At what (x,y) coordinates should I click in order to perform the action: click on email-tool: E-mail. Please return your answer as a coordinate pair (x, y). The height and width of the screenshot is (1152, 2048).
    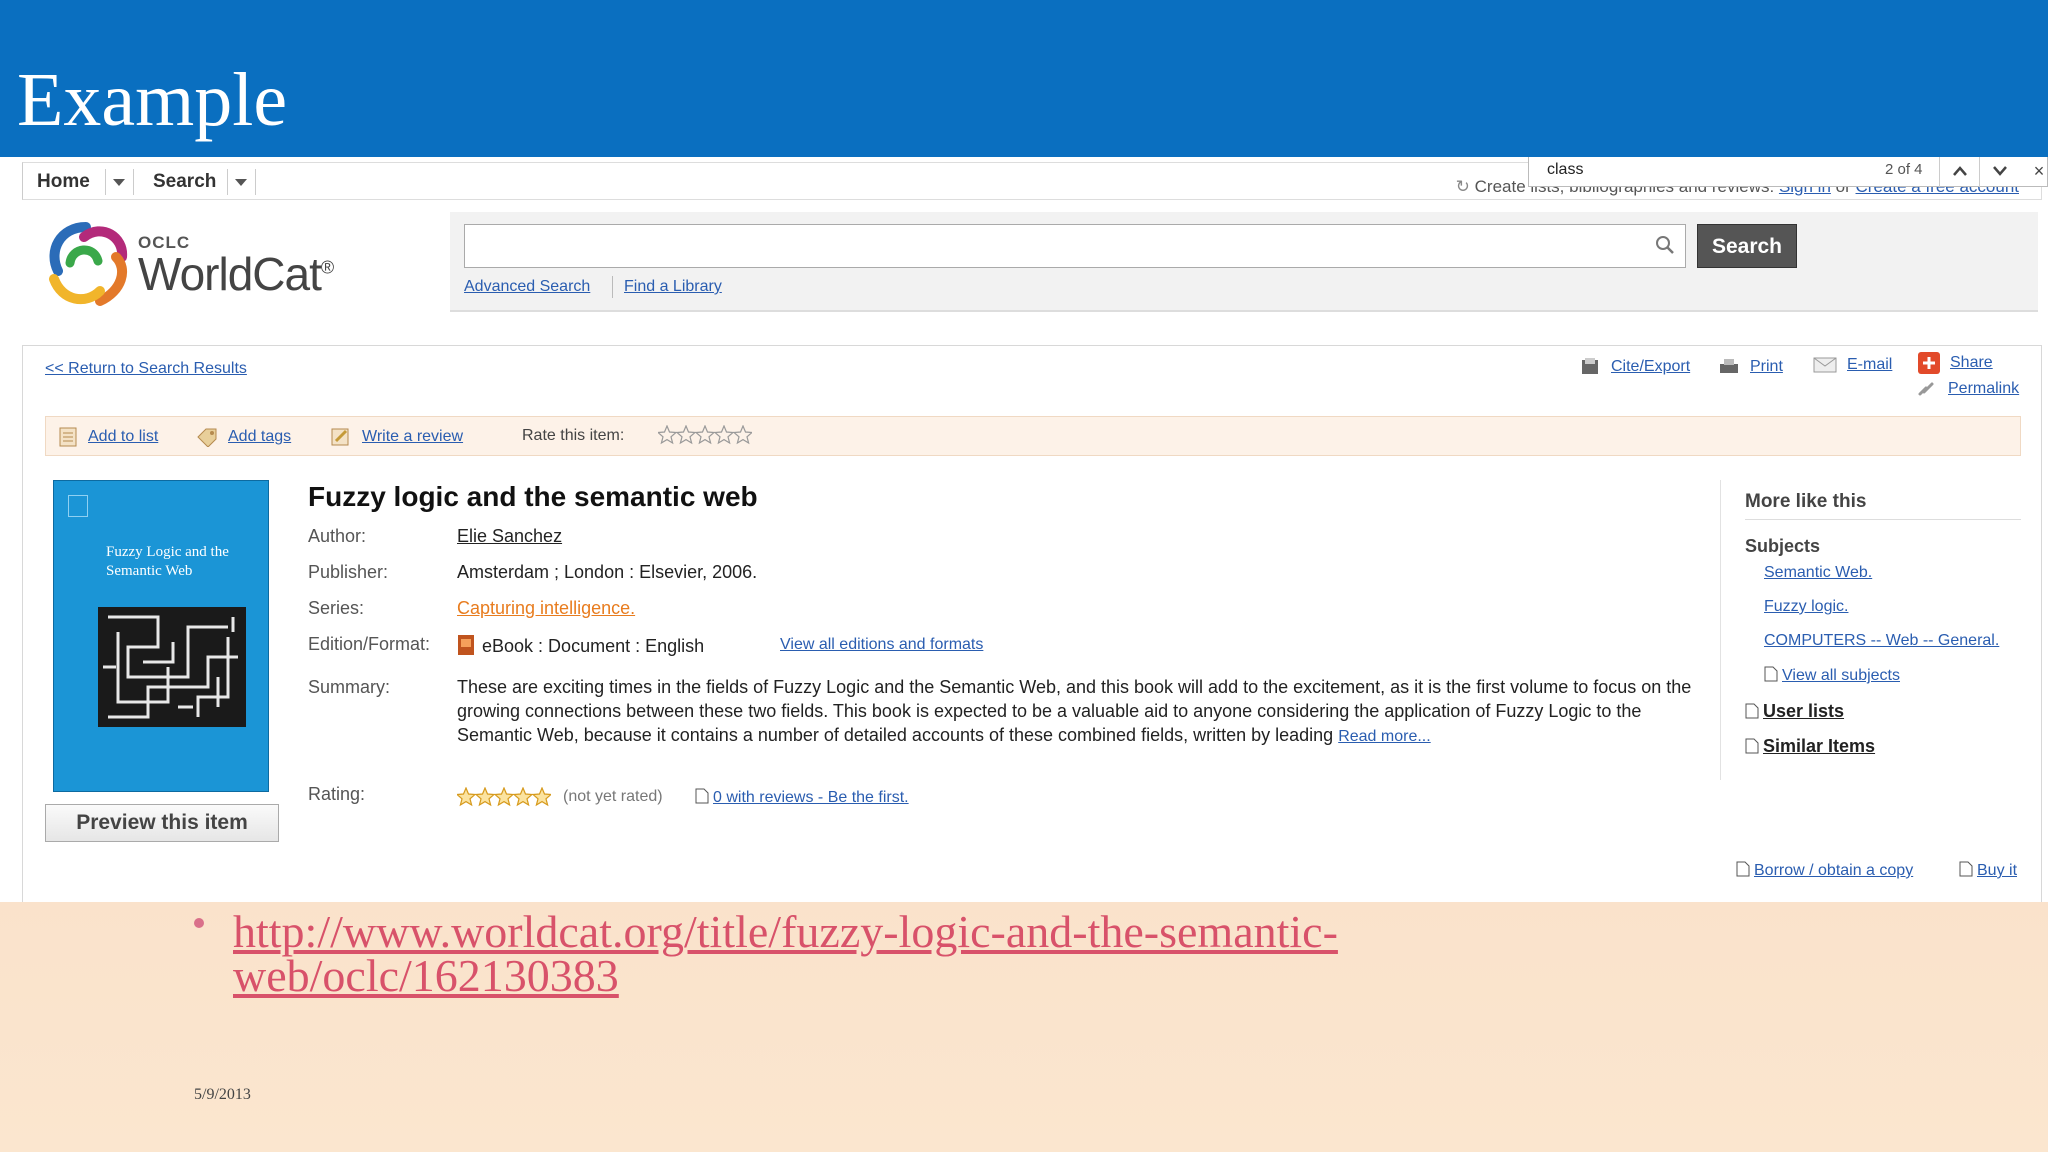
    Looking at the image, I should click on (1852, 365).